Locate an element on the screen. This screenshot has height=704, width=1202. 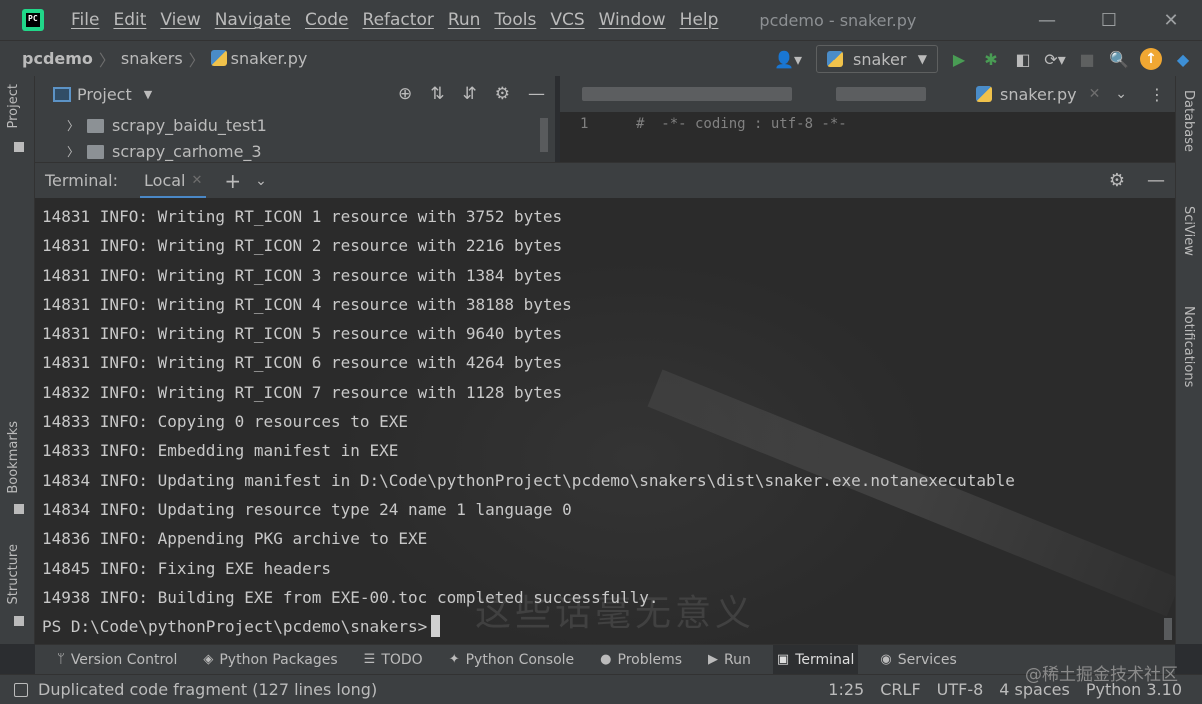
file-encoding: UTF-8 is located at coordinates (960, 689).